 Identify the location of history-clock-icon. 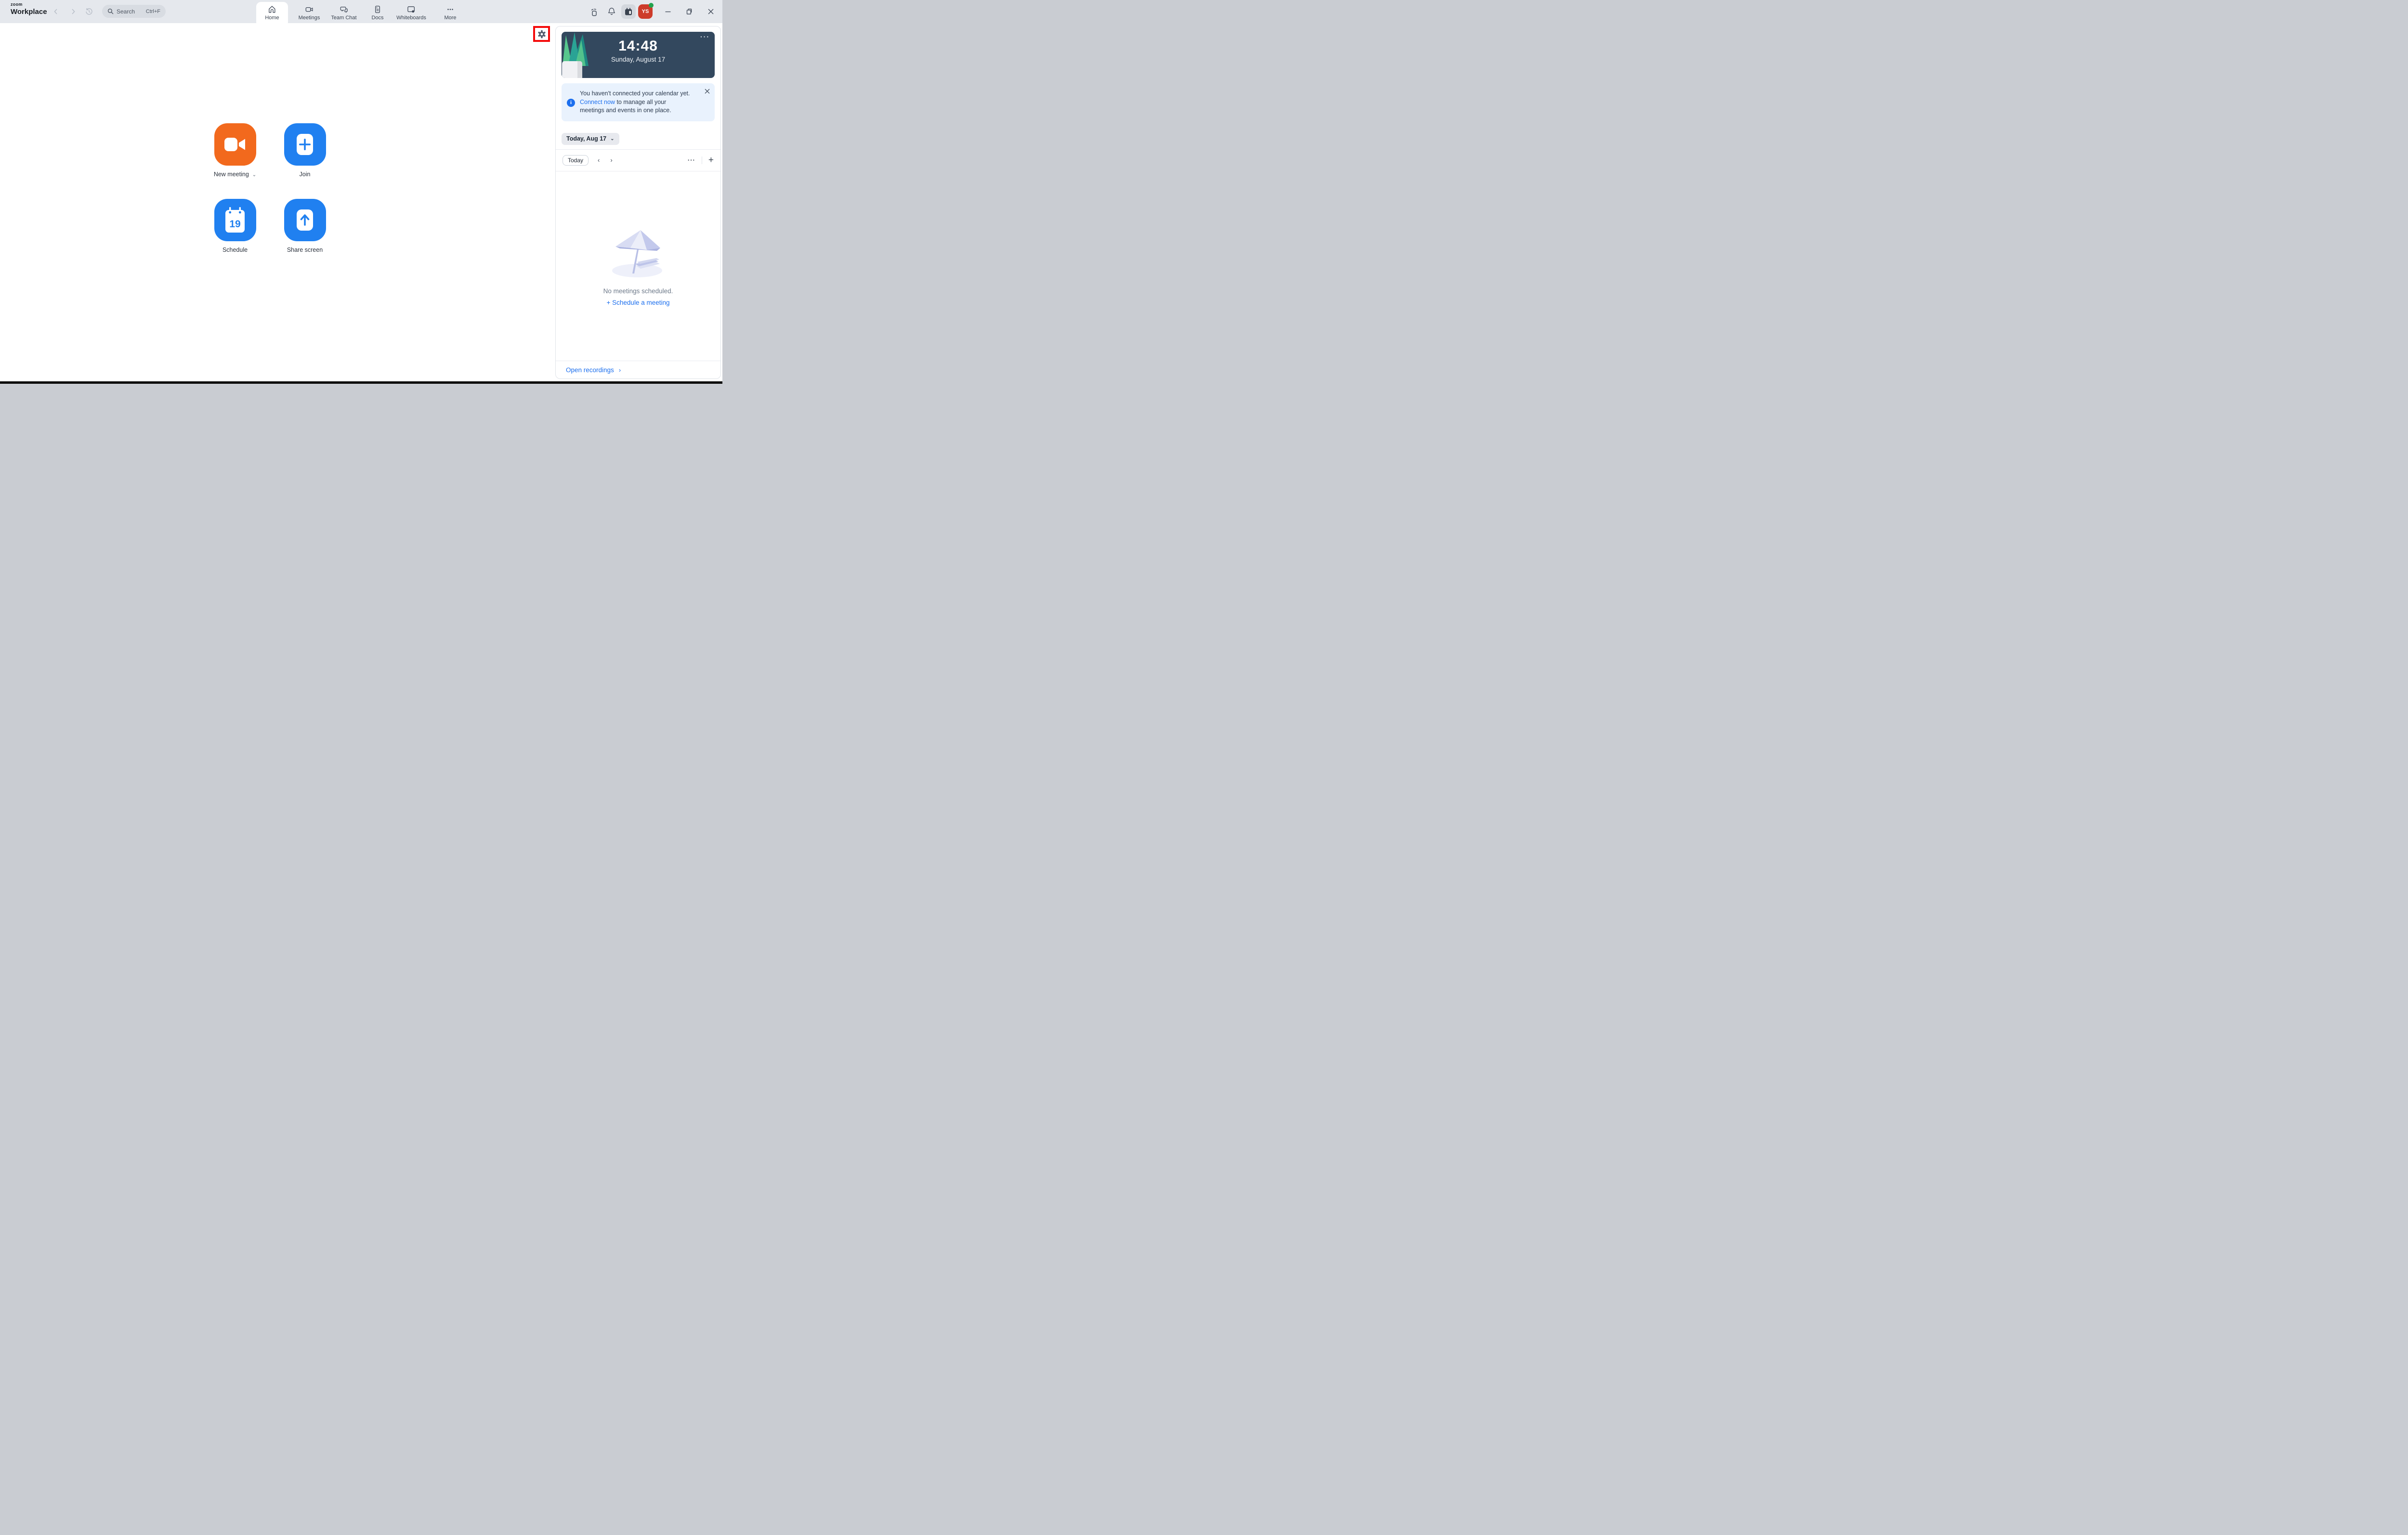
(89, 11).